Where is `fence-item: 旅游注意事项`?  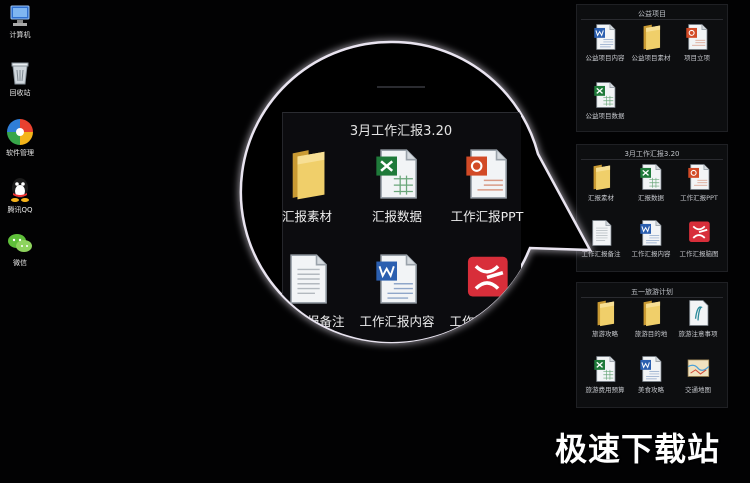 fence-item: 旅游注意事项 is located at coordinates (698, 318).